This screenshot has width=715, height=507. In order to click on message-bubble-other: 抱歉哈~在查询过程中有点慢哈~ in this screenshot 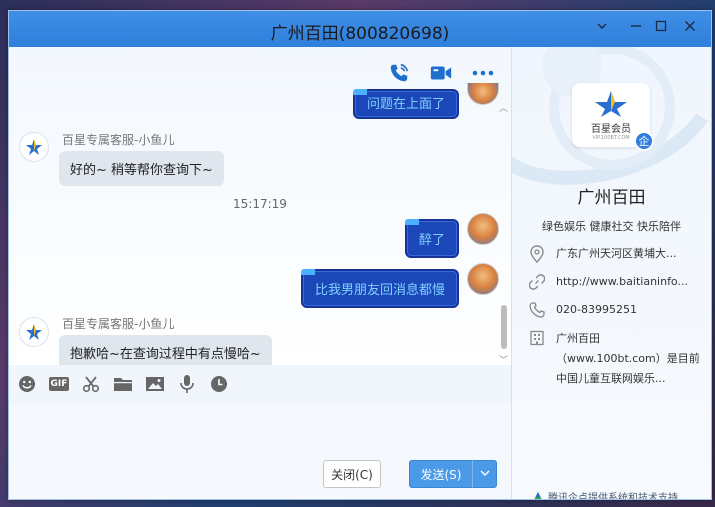, I will do `click(165, 350)`.